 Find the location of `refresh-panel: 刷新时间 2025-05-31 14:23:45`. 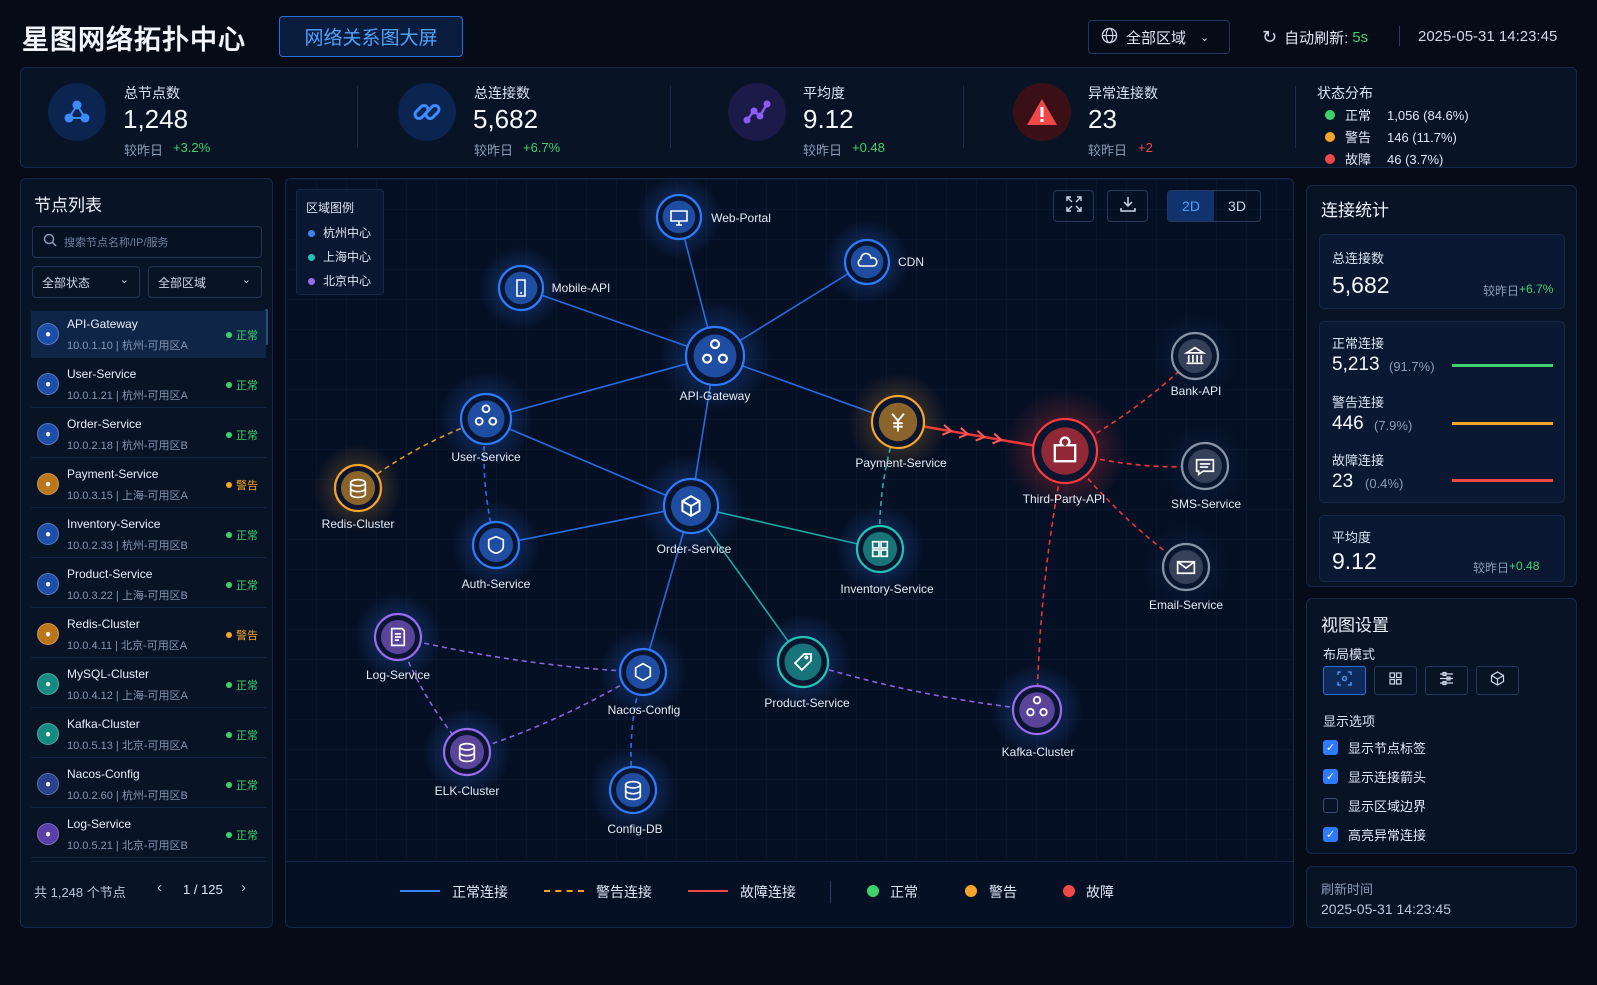

refresh-panel: 刷新时间 2025-05-31 14:23:45 is located at coordinates (1441, 897).